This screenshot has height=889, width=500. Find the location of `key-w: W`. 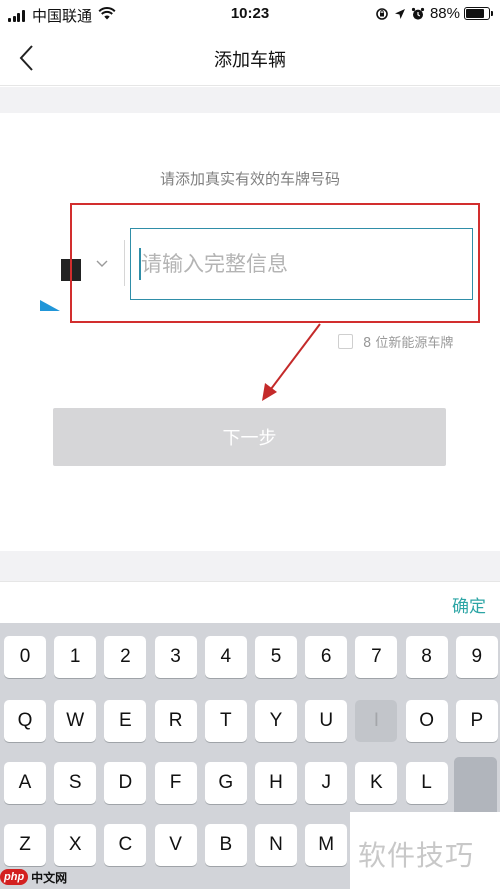

key-w: W is located at coordinates (75, 721).